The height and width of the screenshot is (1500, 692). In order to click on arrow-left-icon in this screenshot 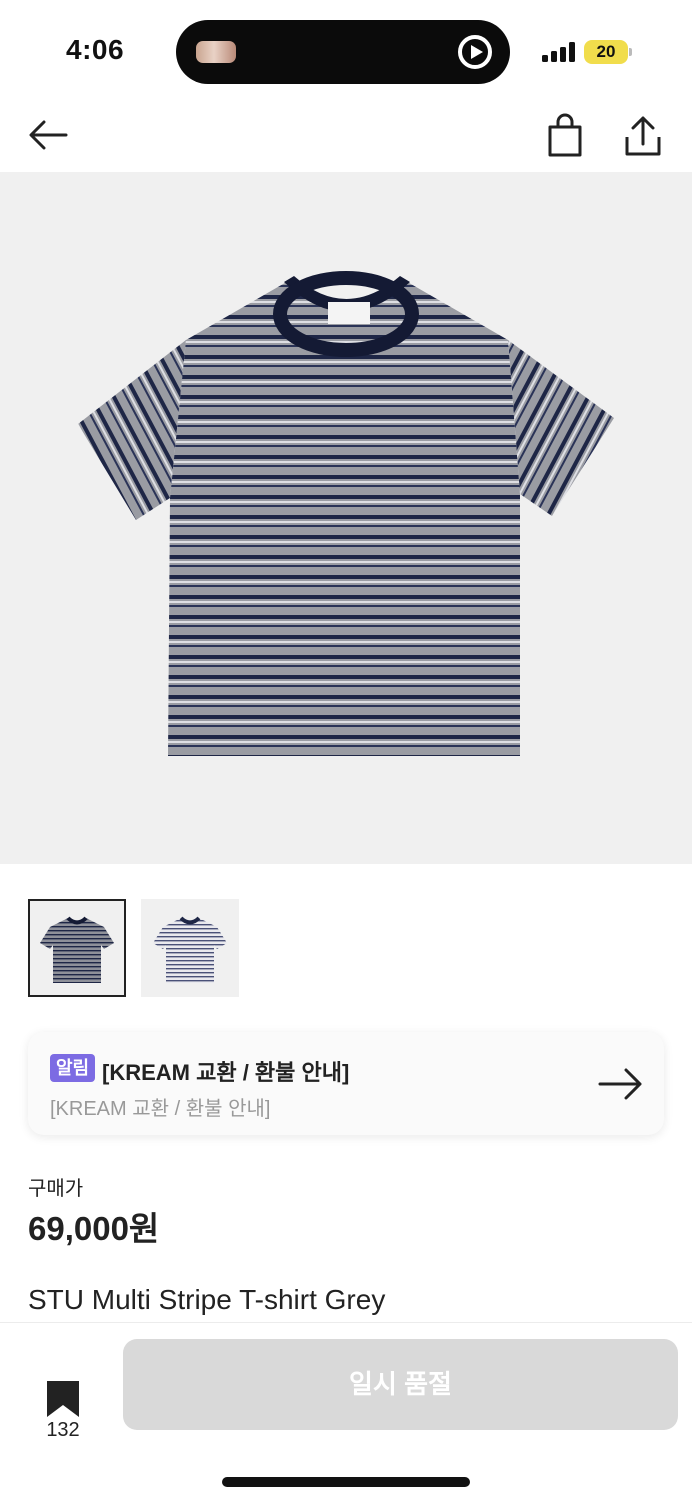, I will do `click(48, 135)`.